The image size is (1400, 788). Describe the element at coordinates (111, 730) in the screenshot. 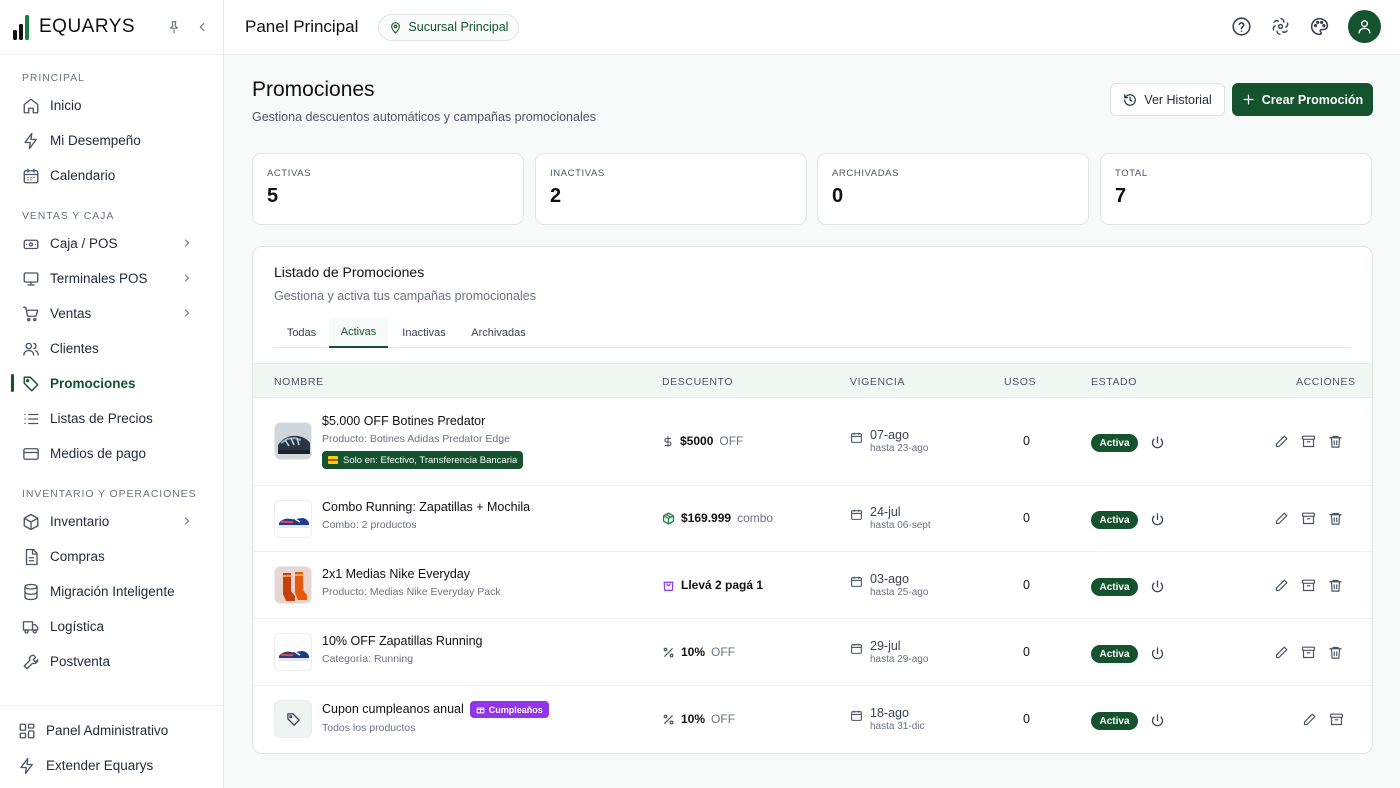

I see `sidebar-item-panel-admin: Panel Administrativo` at that location.